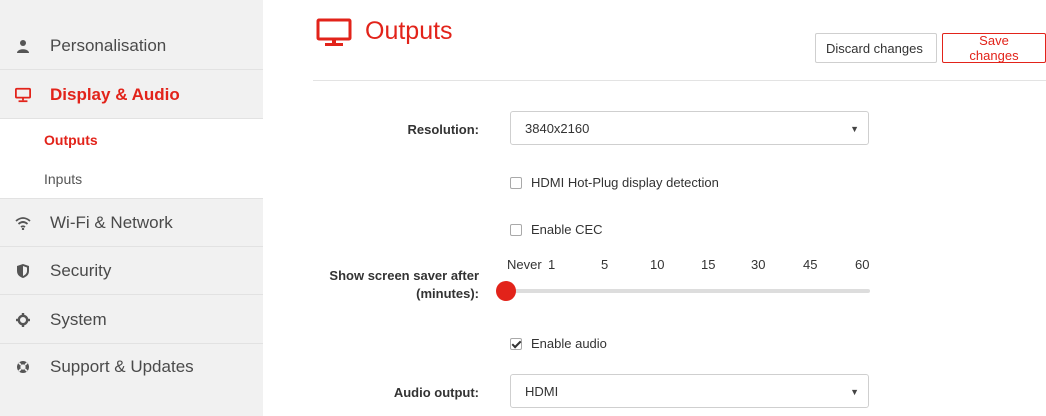 The image size is (1046, 416). What do you see at coordinates (569, 343) in the screenshot?
I see `enable-audio-label: Enable audio` at bounding box center [569, 343].